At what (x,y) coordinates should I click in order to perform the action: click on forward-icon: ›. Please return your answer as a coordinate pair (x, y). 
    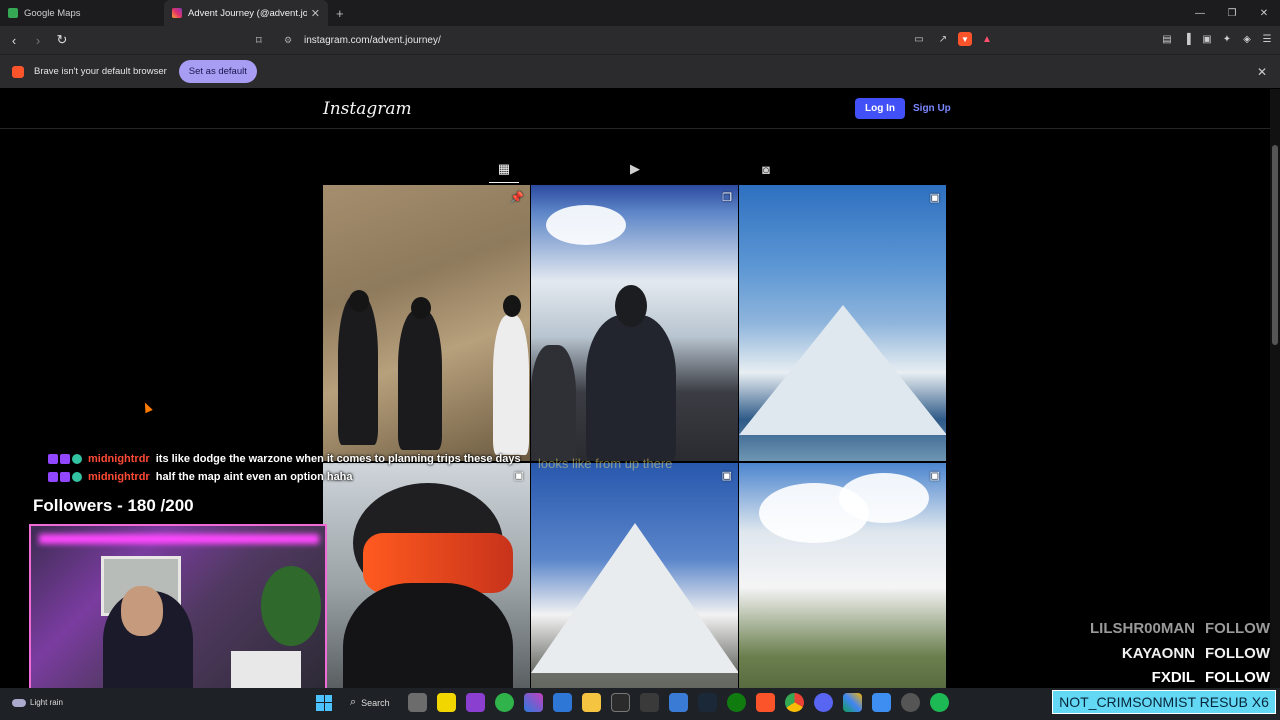
    Looking at the image, I should click on (38, 40).